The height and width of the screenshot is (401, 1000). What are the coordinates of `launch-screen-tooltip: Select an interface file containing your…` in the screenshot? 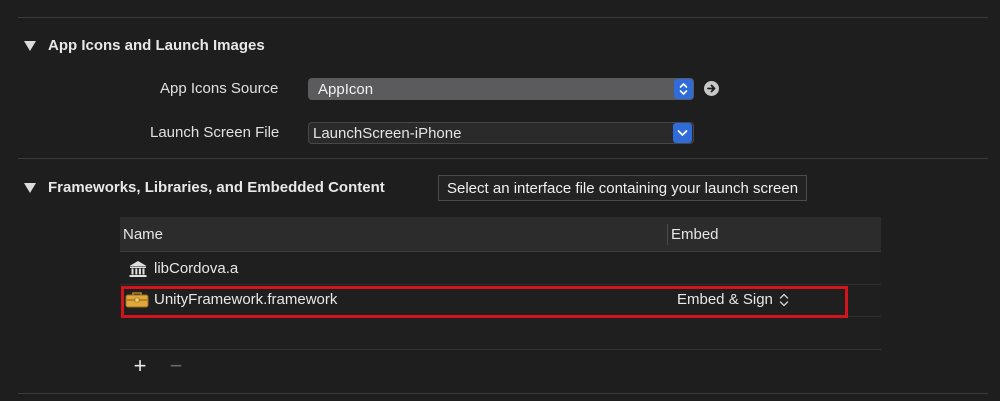 It's located at (623, 188).